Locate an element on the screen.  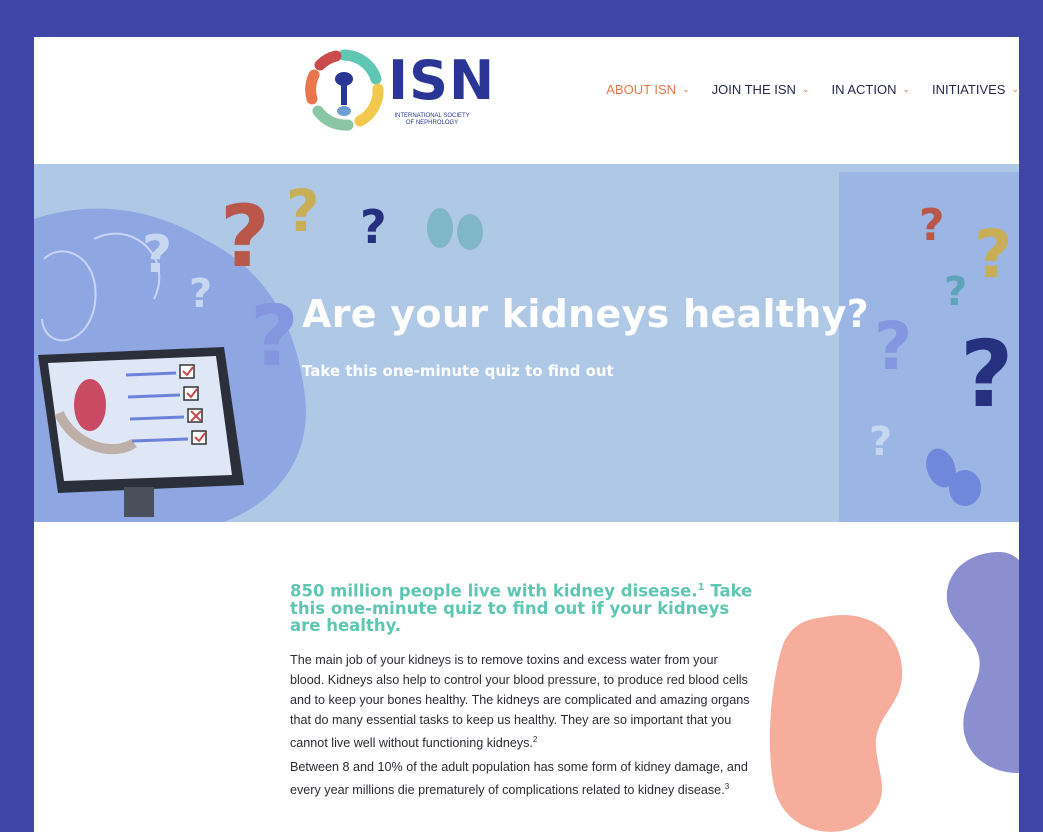
nav-item-in-action: IN ACTION ⌄ is located at coordinates (870, 89).